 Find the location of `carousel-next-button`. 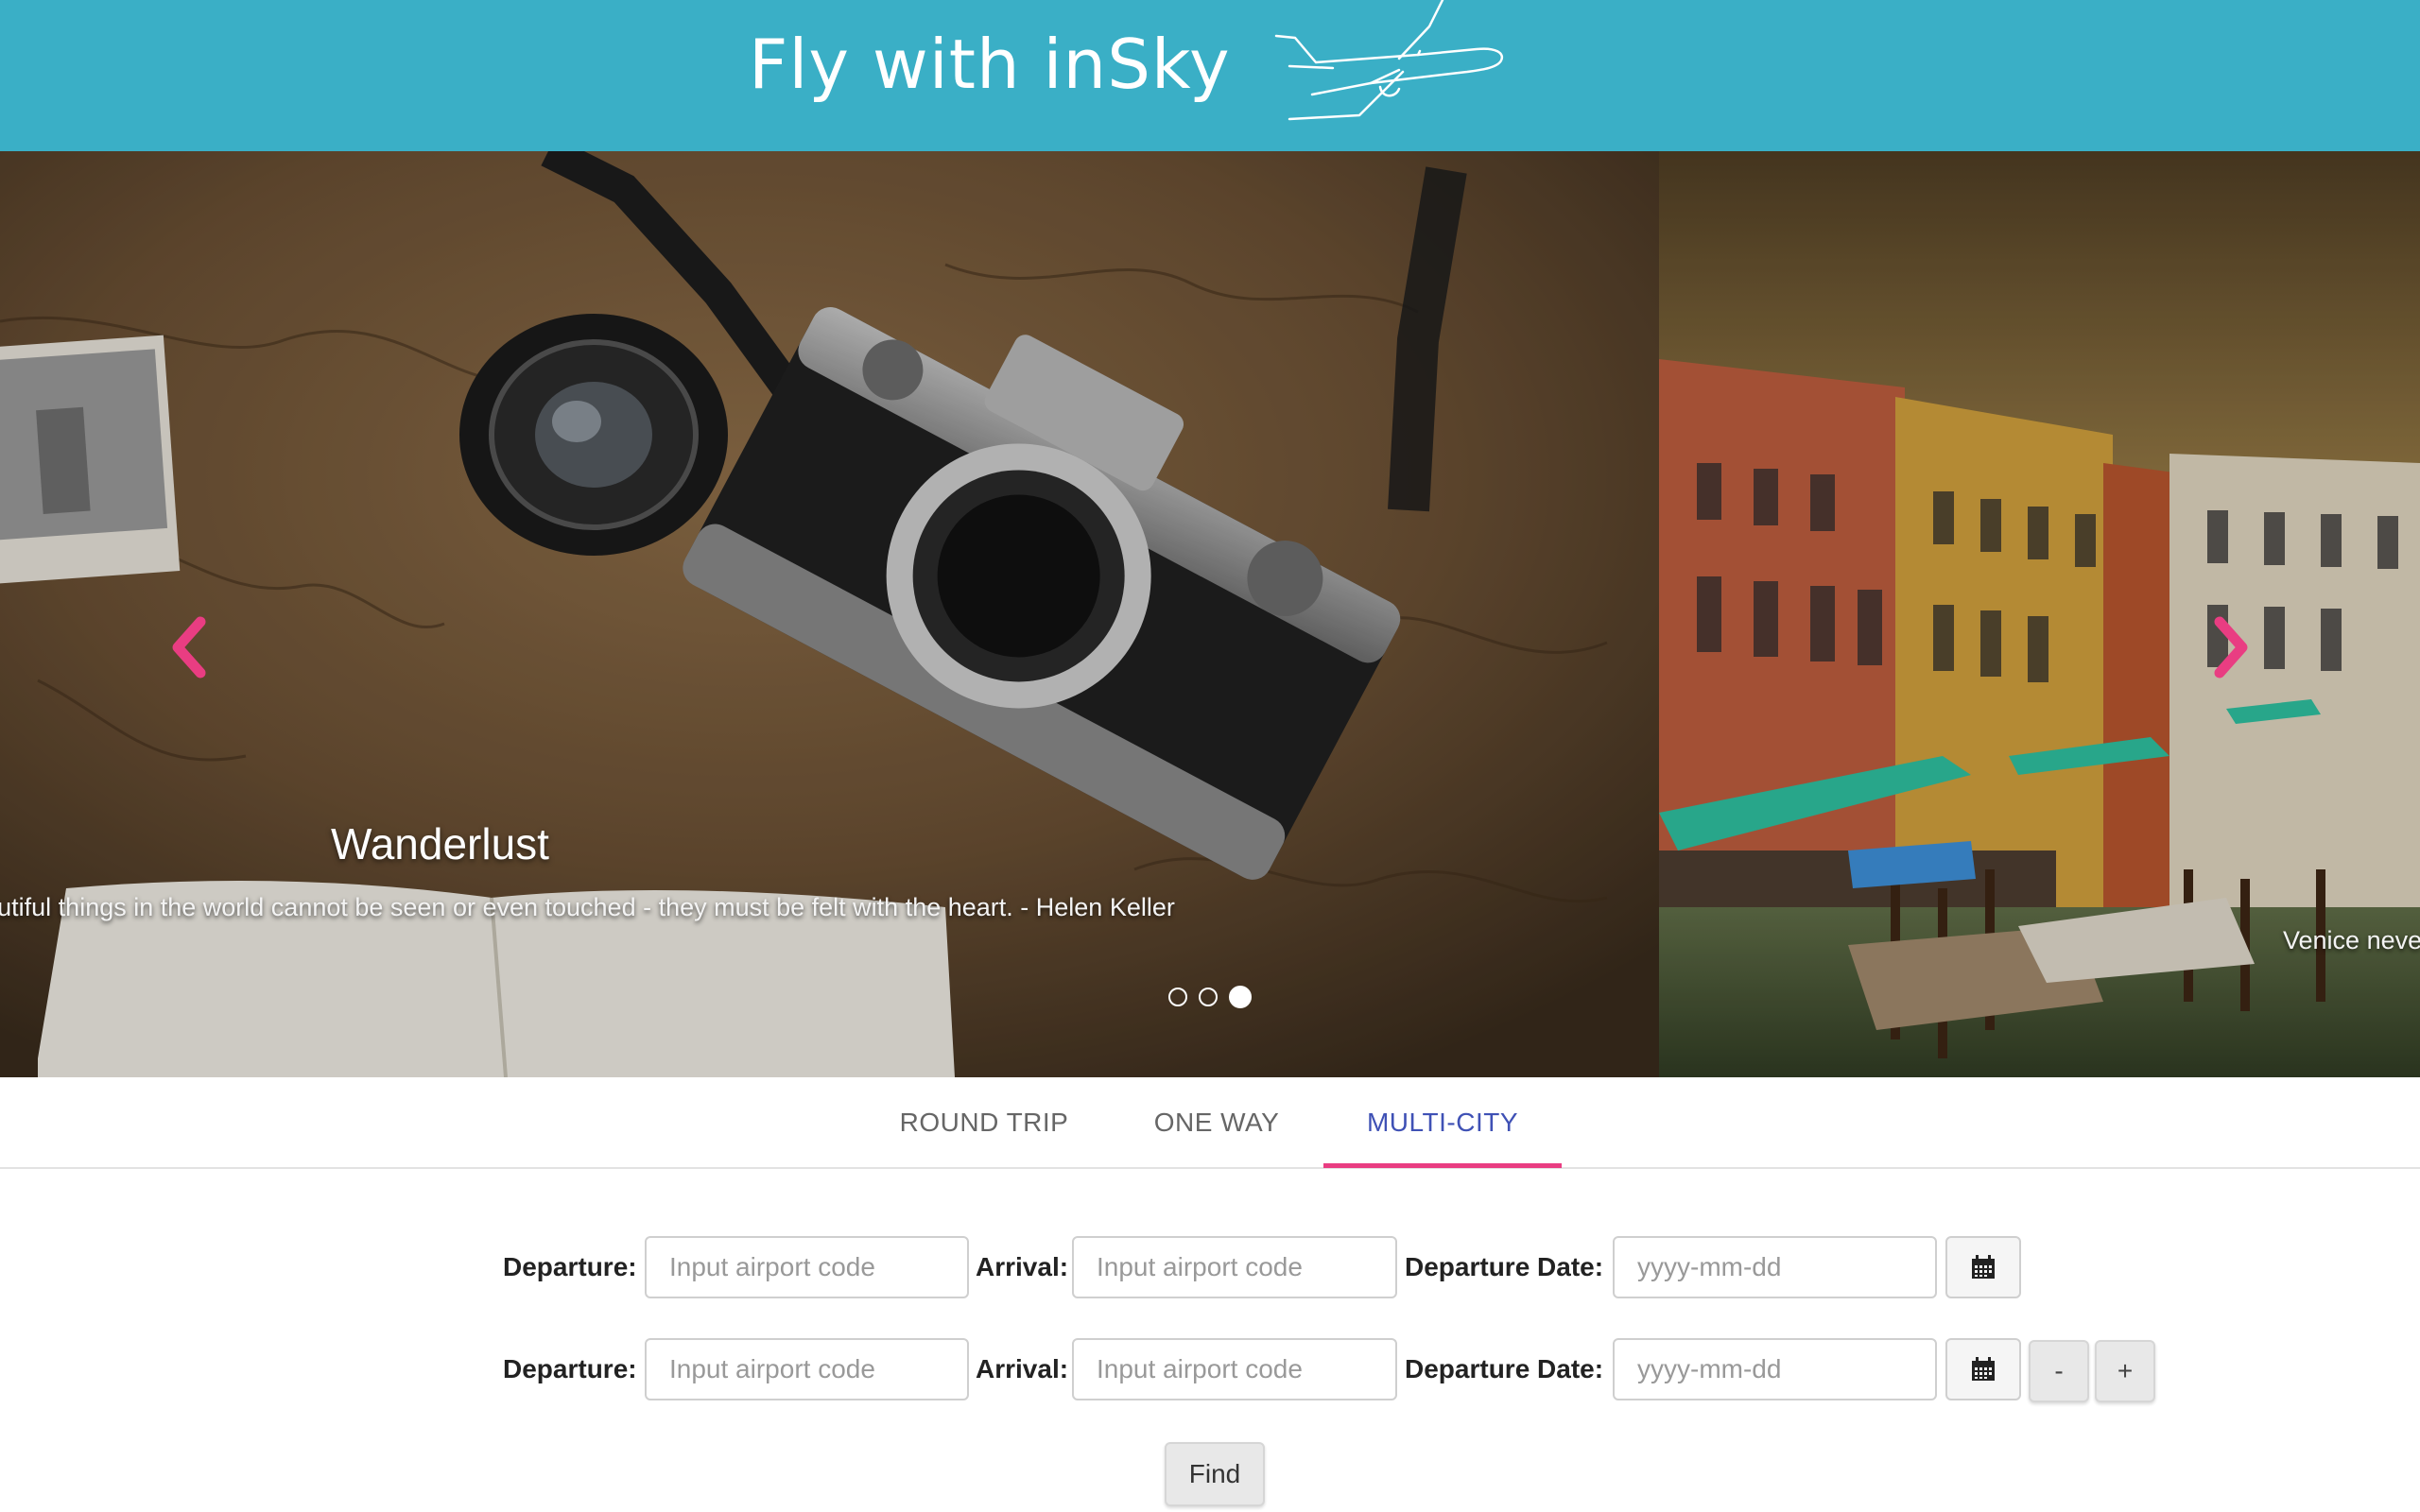

carousel-next-button is located at coordinates (2231, 647).